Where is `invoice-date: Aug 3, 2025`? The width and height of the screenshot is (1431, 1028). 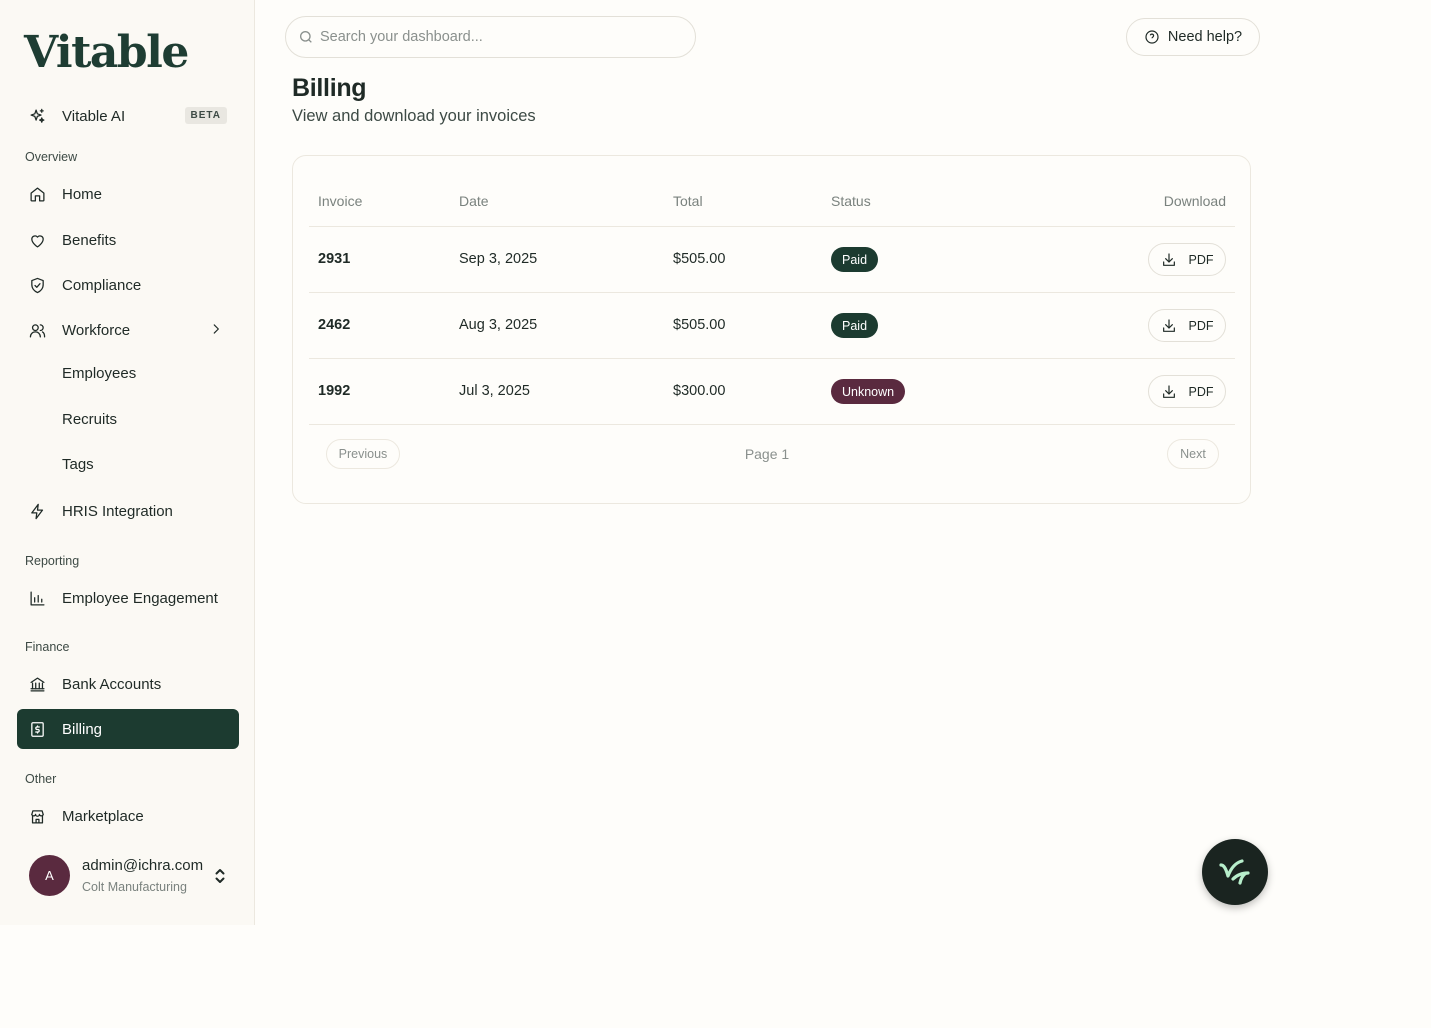
invoice-date: Aug 3, 2025 is located at coordinates (498, 325).